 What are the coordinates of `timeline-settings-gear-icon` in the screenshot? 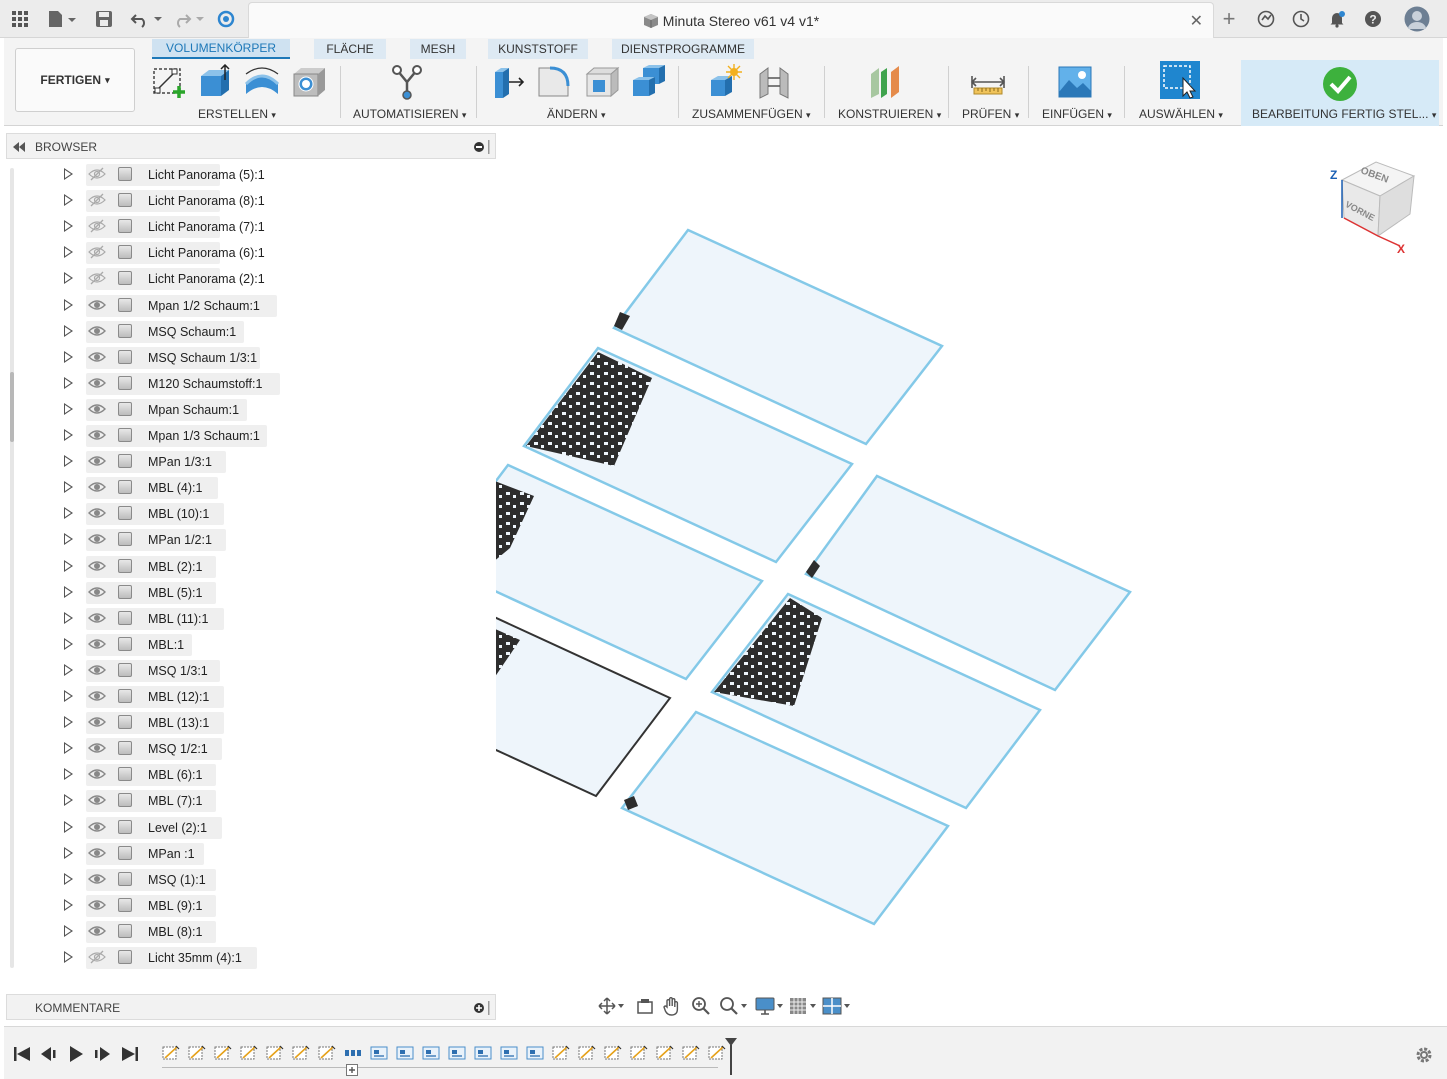 It's located at (1424, 1058).